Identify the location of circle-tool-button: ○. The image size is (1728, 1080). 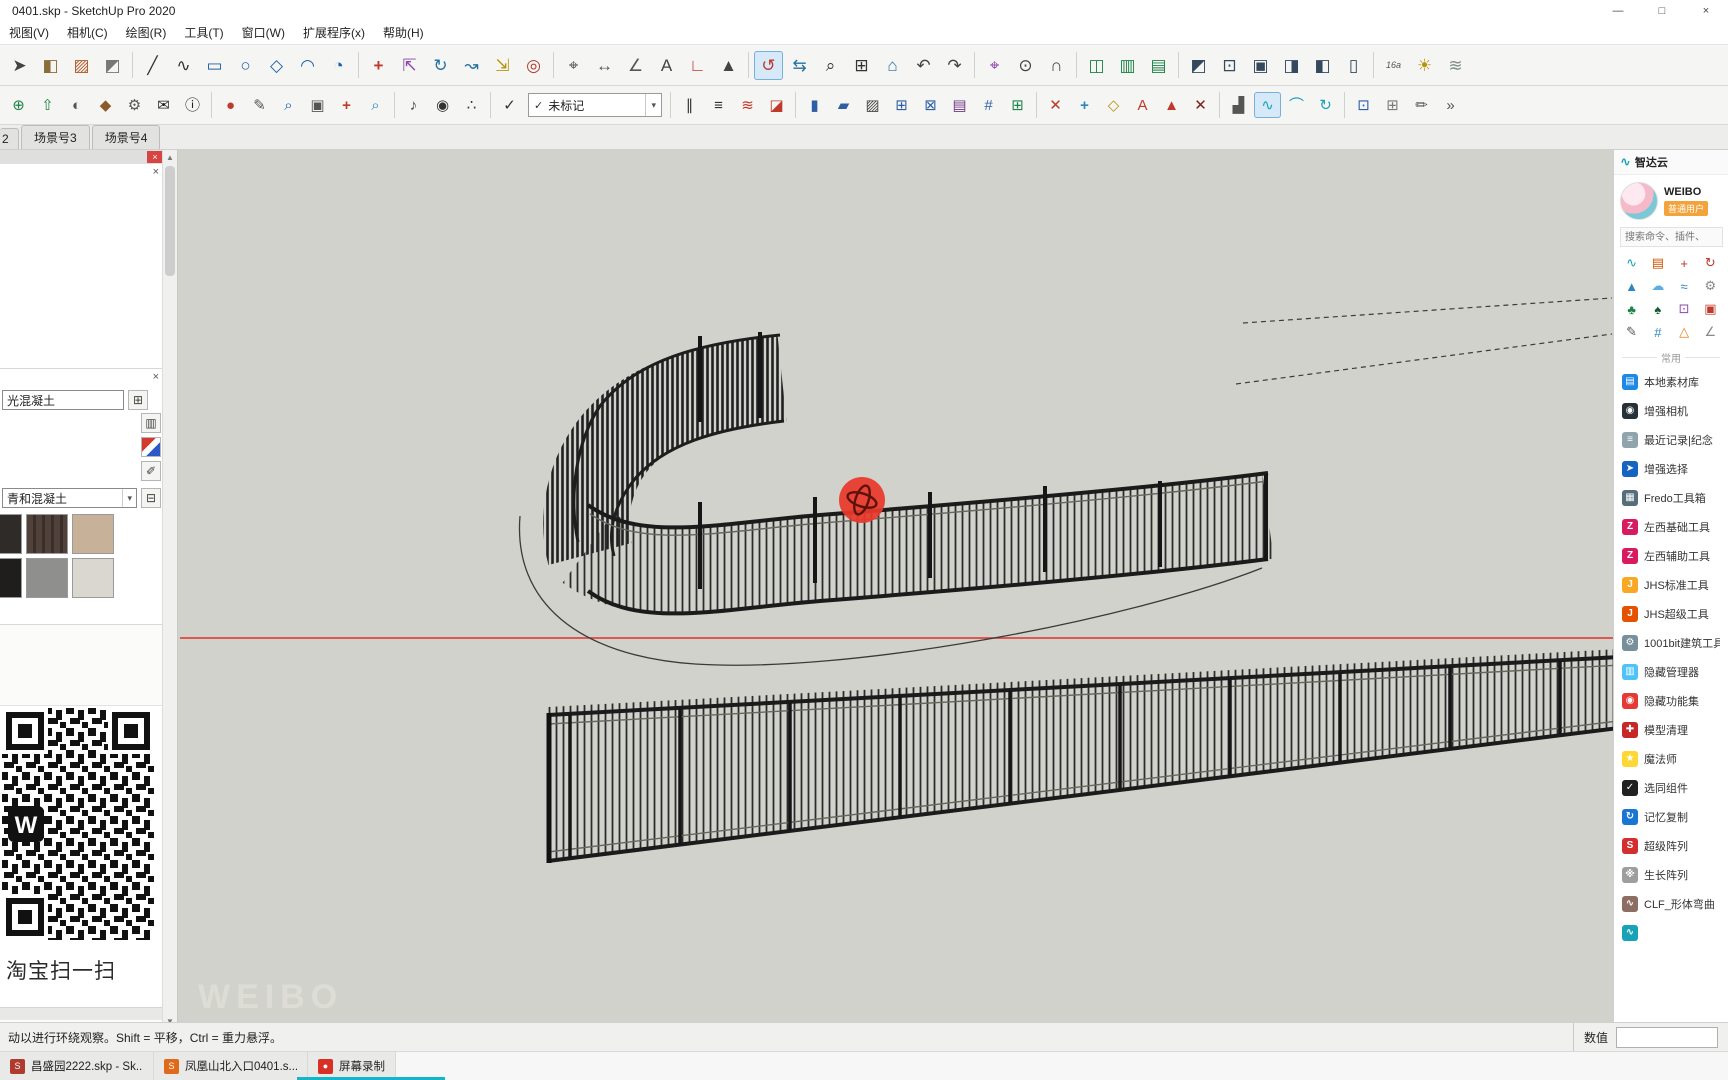
(245, 65).